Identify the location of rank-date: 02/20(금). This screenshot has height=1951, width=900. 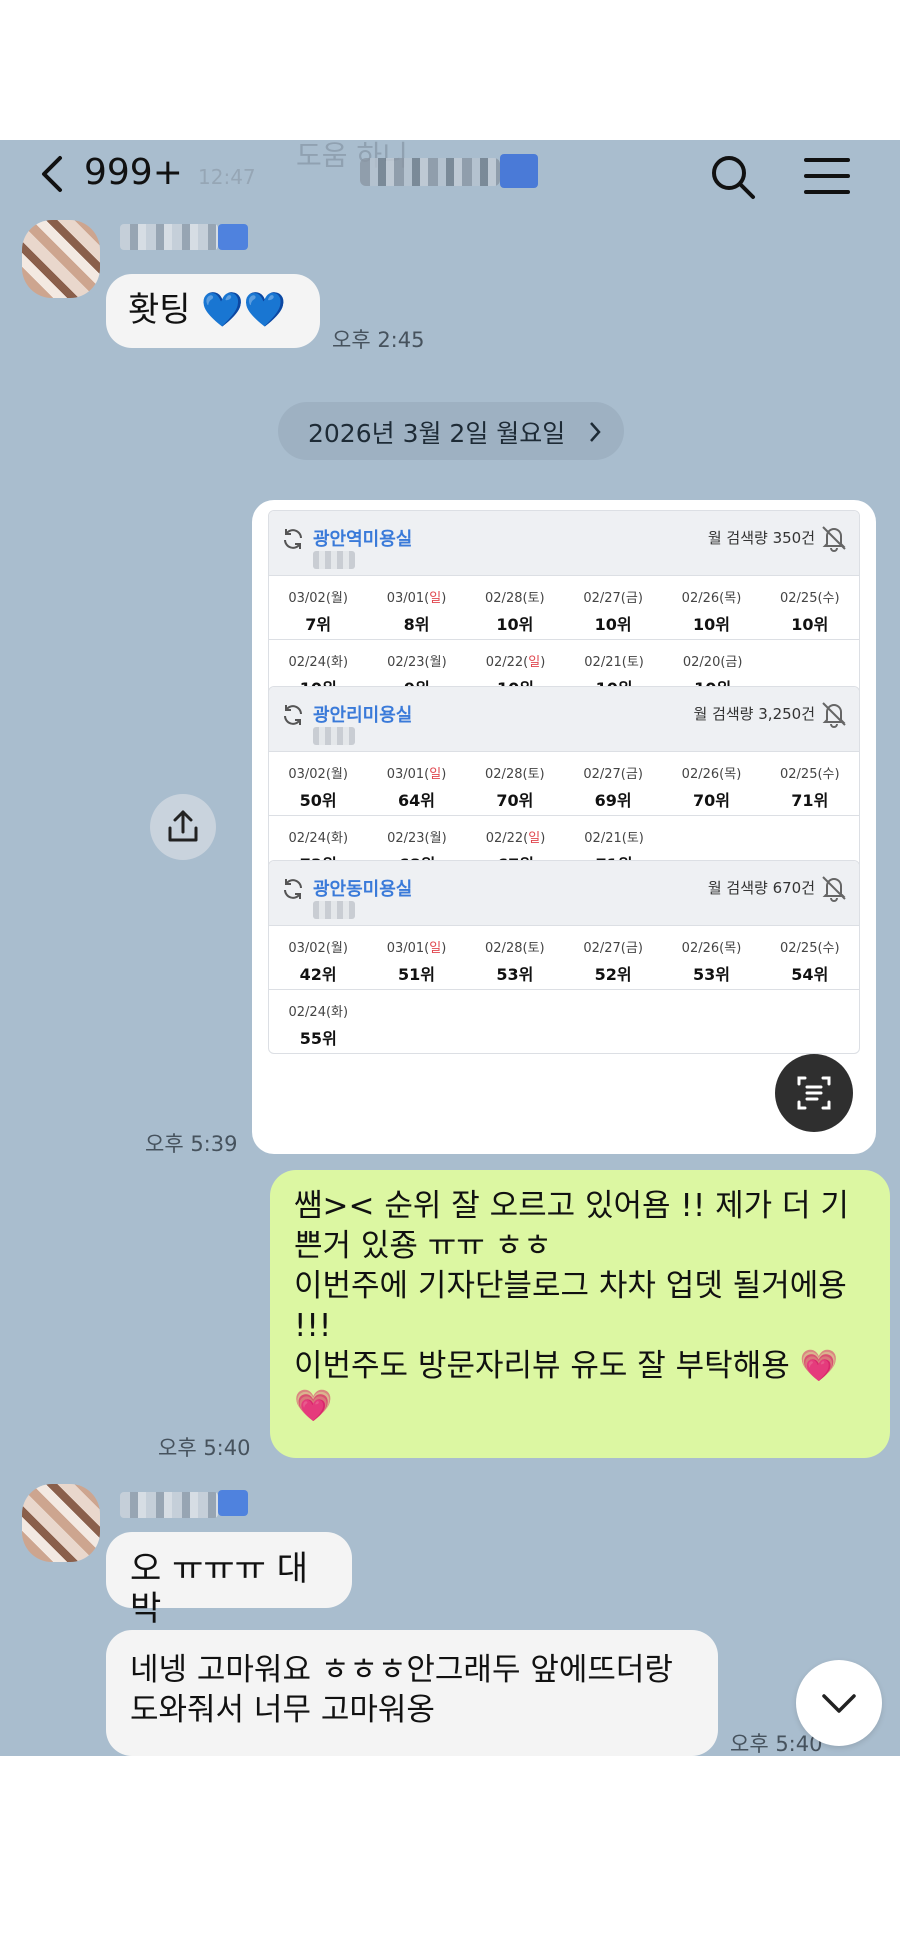
(712, 662).